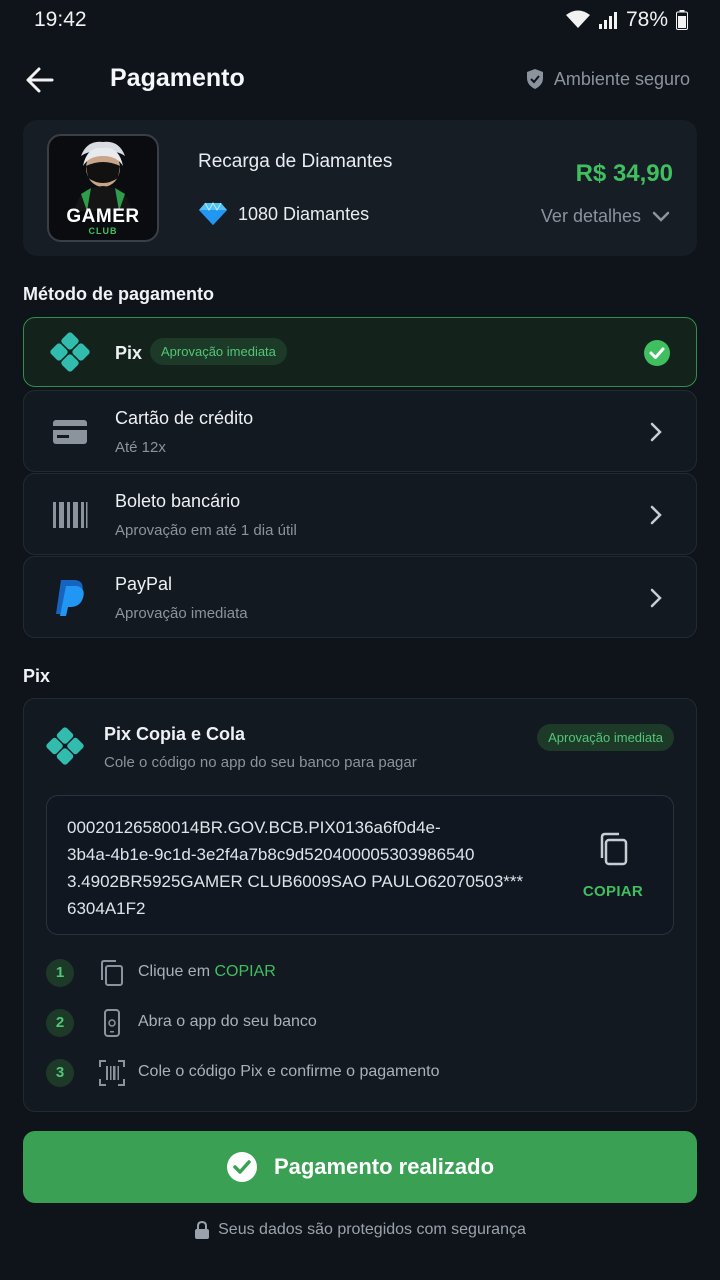 Image resolution: width=720 pixels, height=1280 pixels. Describe the element at coordinates (70, 515) in the screenshot. I see `barcode-icon` at that location.